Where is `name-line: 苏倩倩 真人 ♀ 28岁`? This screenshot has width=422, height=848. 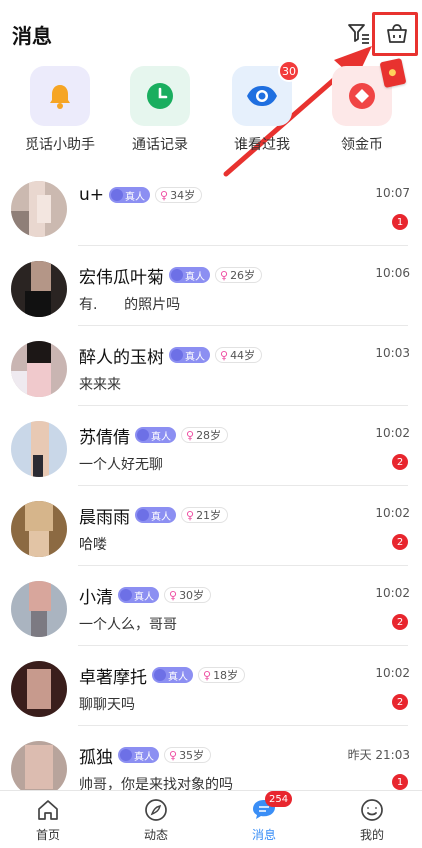
name-line: 苏倩倩 真人 ♀ 28岁 is located at coordinates (154, 436).